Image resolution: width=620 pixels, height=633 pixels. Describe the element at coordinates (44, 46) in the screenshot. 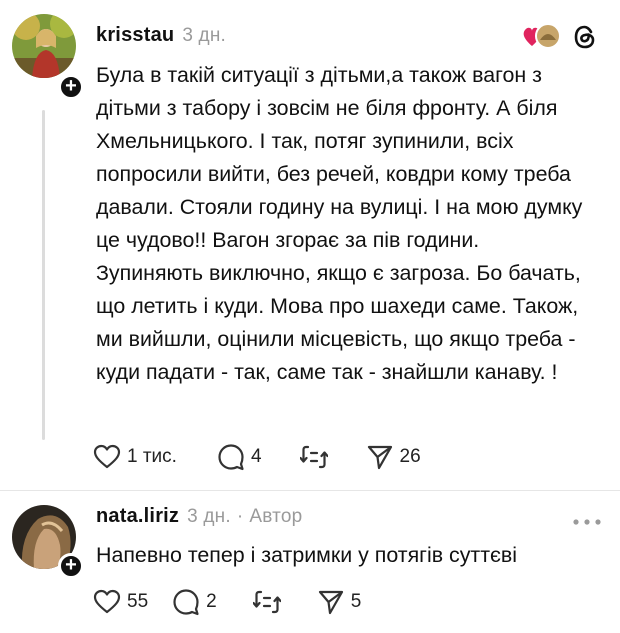

I see `avatar` at that location.